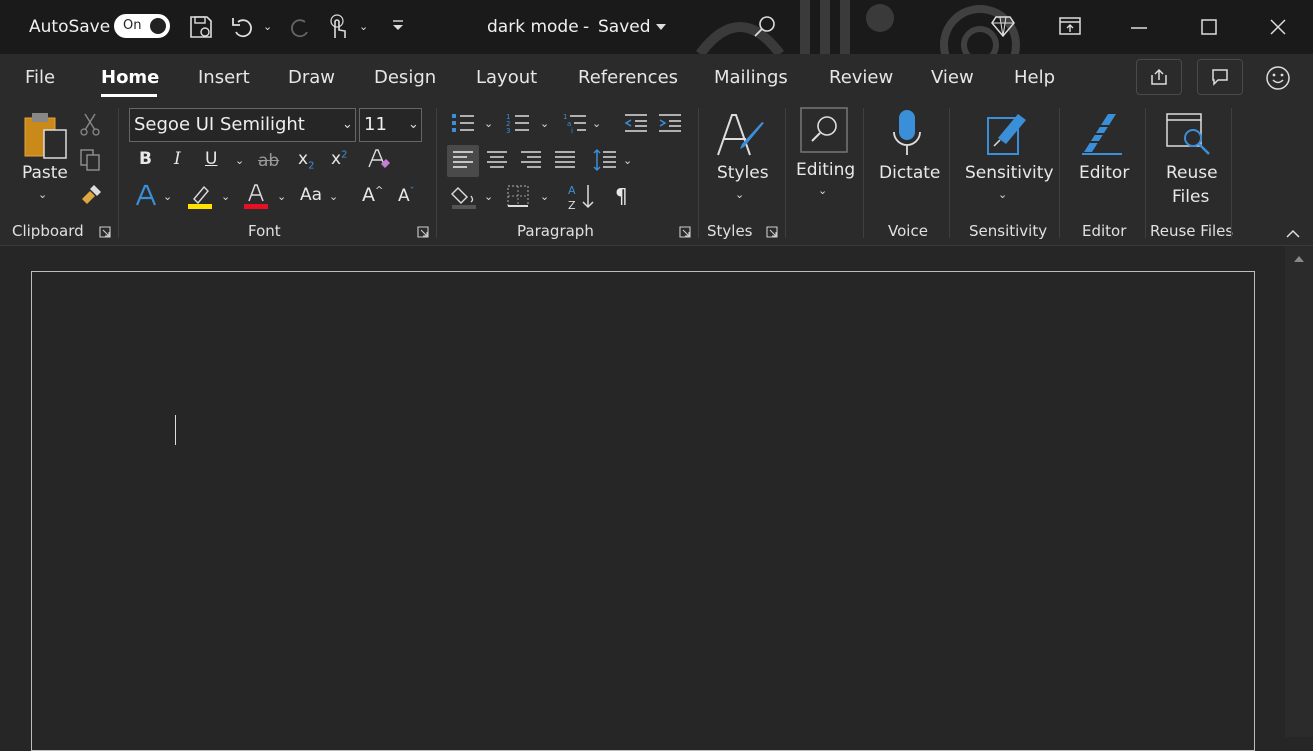  What do you see at coordinates (311, 78) in the screenshot?
I see `tab-draw: Draw` at bounding box center [311, 78].